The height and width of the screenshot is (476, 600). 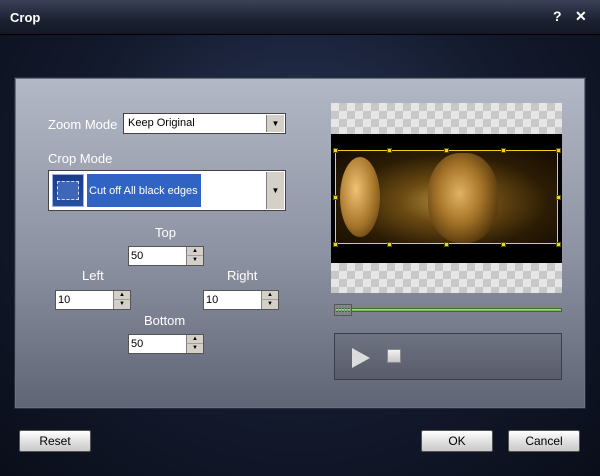 What do you see at coordinates (544, 441) in the screenshot?
I see `cancel-button: Cancel` at bounding box center [544, 441].